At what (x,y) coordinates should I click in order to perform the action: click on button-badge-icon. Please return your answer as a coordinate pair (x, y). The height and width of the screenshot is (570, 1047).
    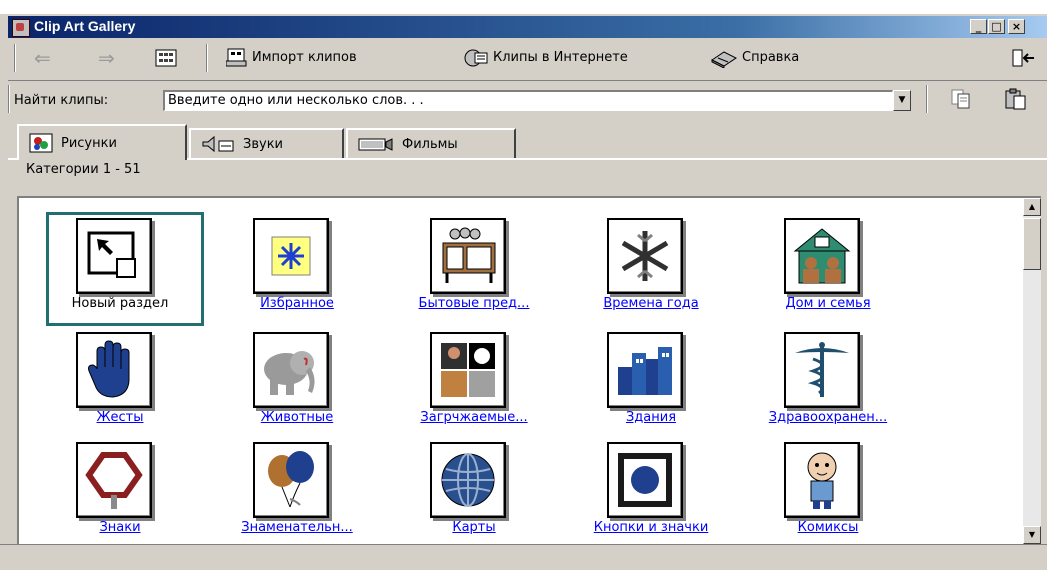
    Looking at the image, I should click on (645, 480).